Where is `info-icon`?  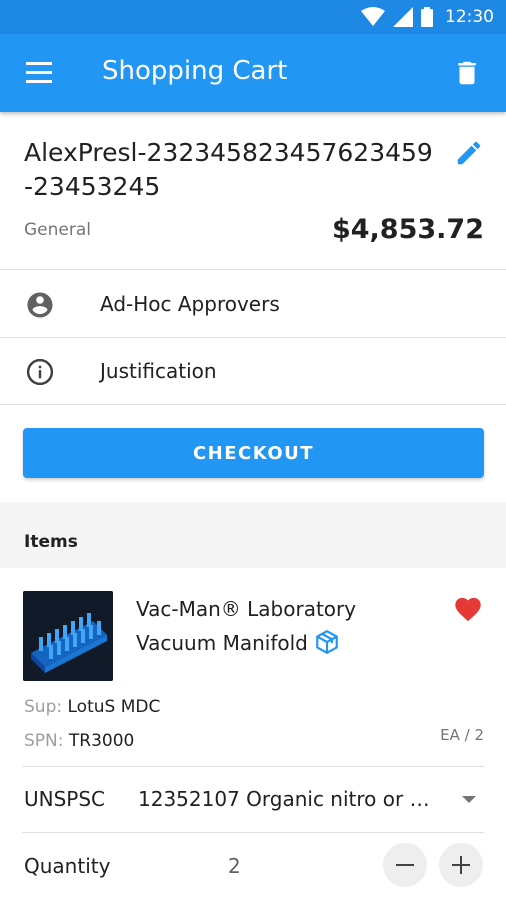 info-icon is located at coordinates (40, 372).